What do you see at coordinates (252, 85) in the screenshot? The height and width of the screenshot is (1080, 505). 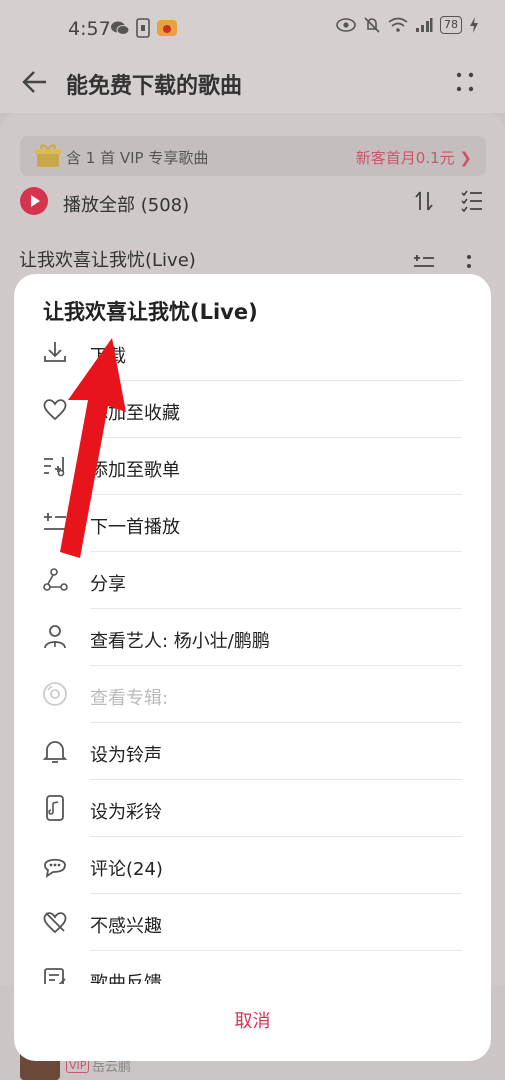 I see `top-app-bar: 能免费下载的歌曲` at bounding box center [252, 85].